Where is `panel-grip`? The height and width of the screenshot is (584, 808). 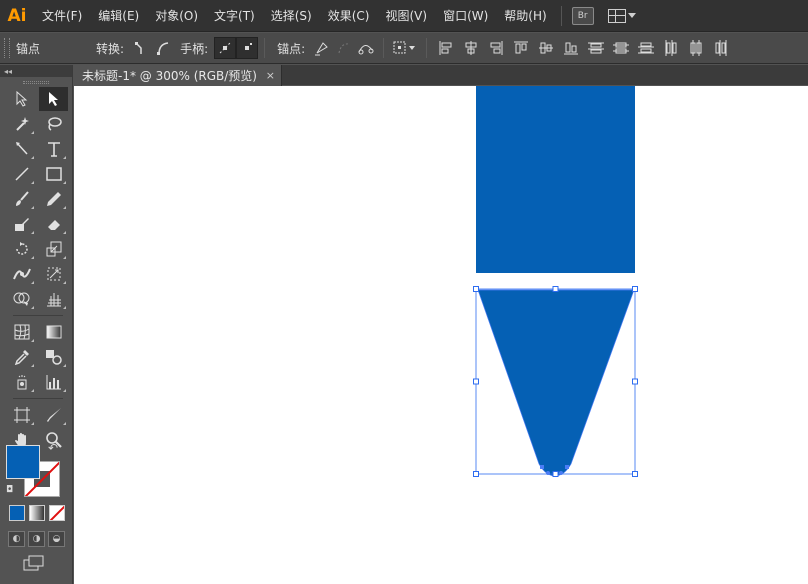 panel-grip is located at coordinates (7, 48).